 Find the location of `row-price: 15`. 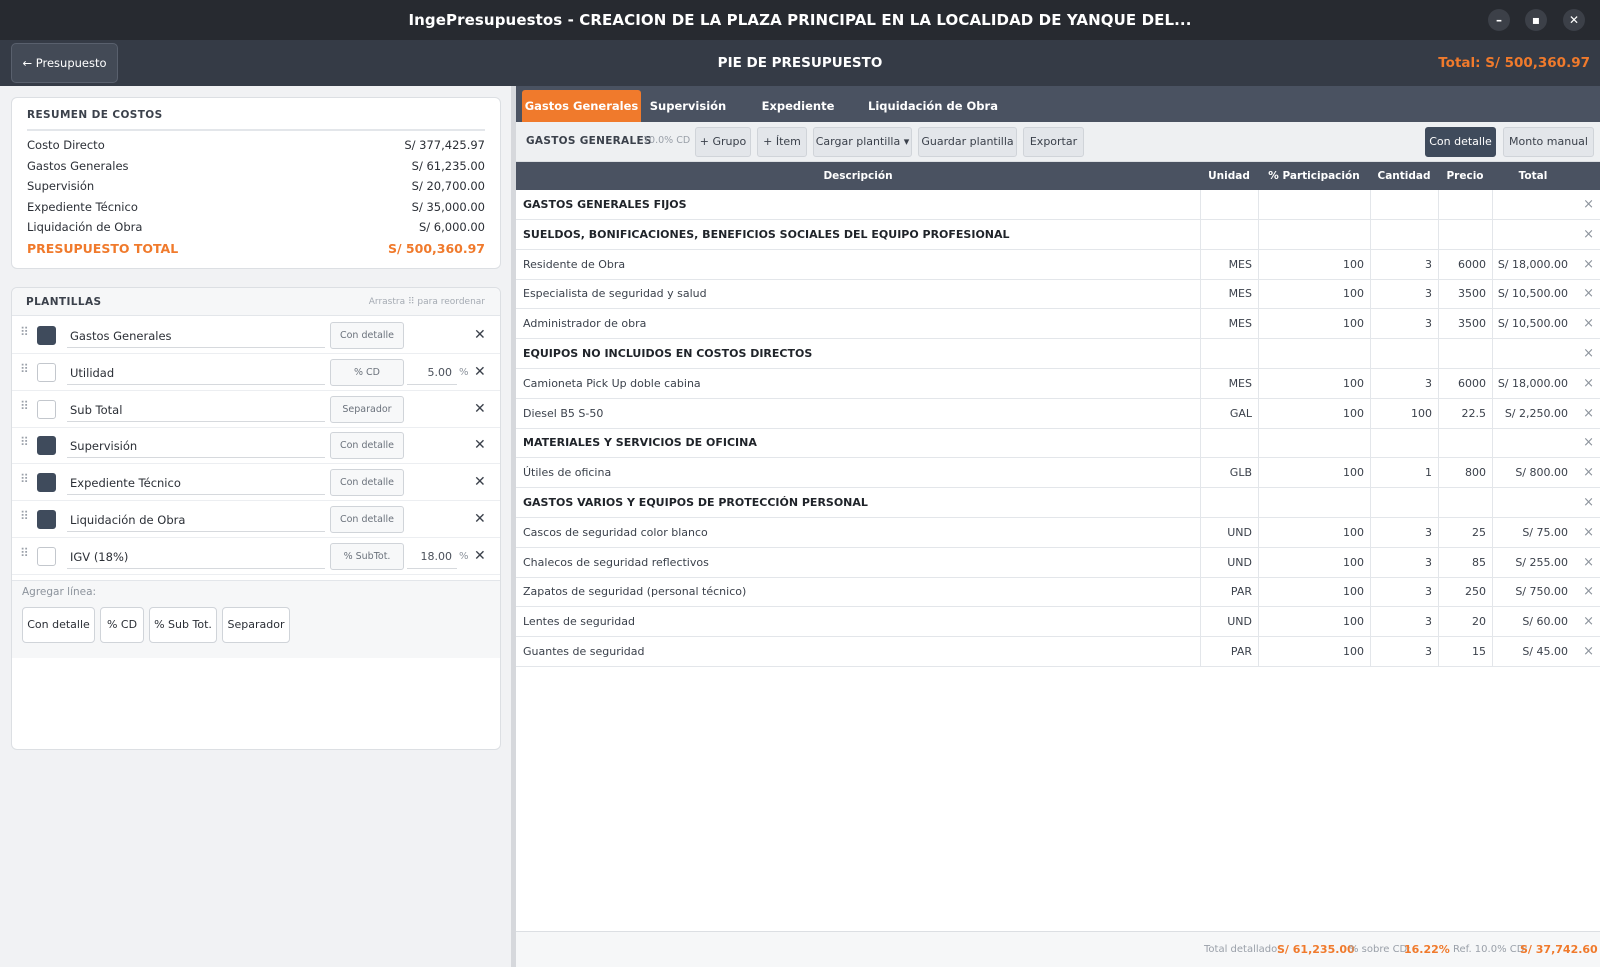

row-price: 15 is located at coordinates (1465, 652).